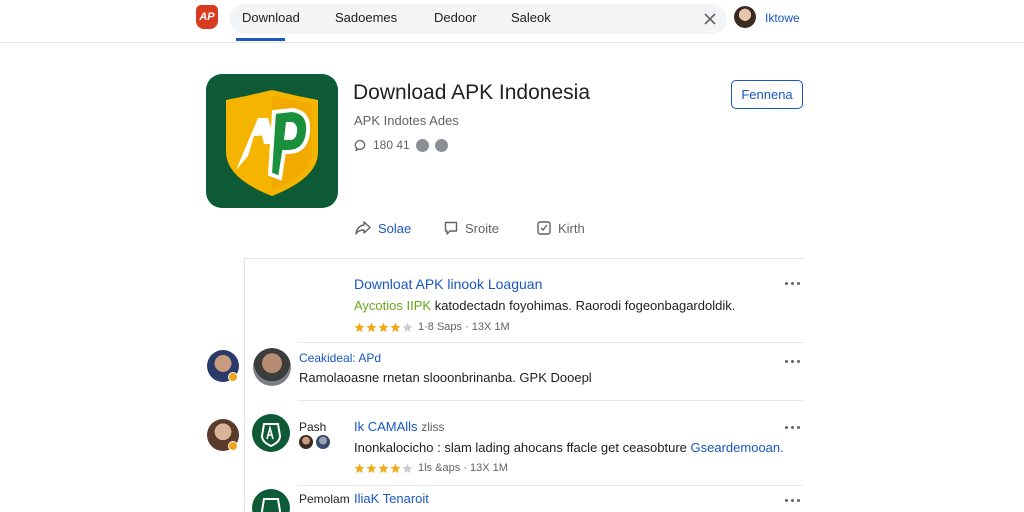 The height and width of the screenshot is (512, 1024). I want to click on avatar, so click(272, 367).